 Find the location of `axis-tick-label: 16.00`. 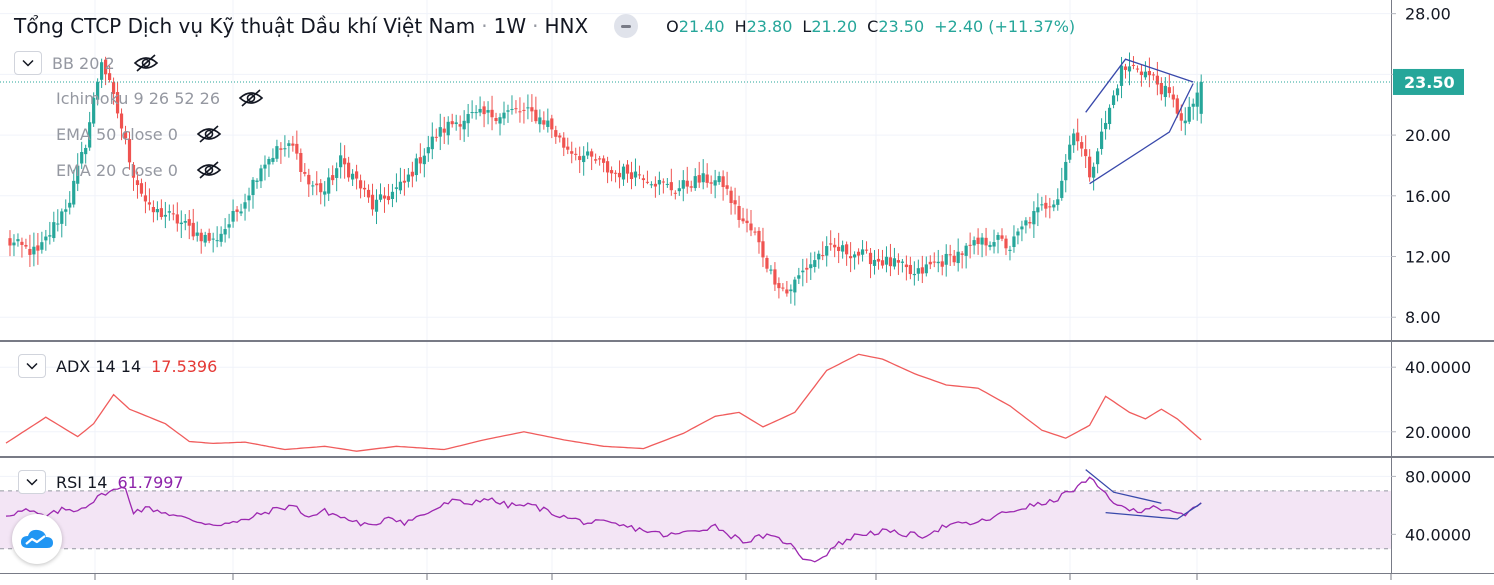

axis-tick-label: 16.00 is located at coordinates (1428, 196).